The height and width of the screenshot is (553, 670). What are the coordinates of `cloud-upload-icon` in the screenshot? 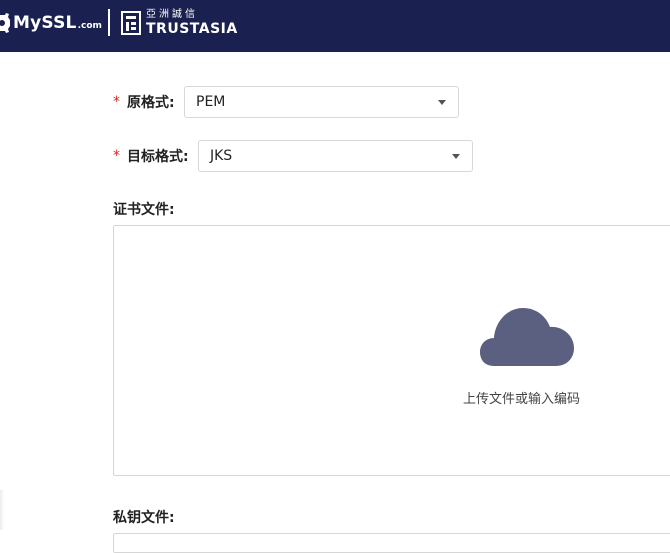 It's located at (527, 337).